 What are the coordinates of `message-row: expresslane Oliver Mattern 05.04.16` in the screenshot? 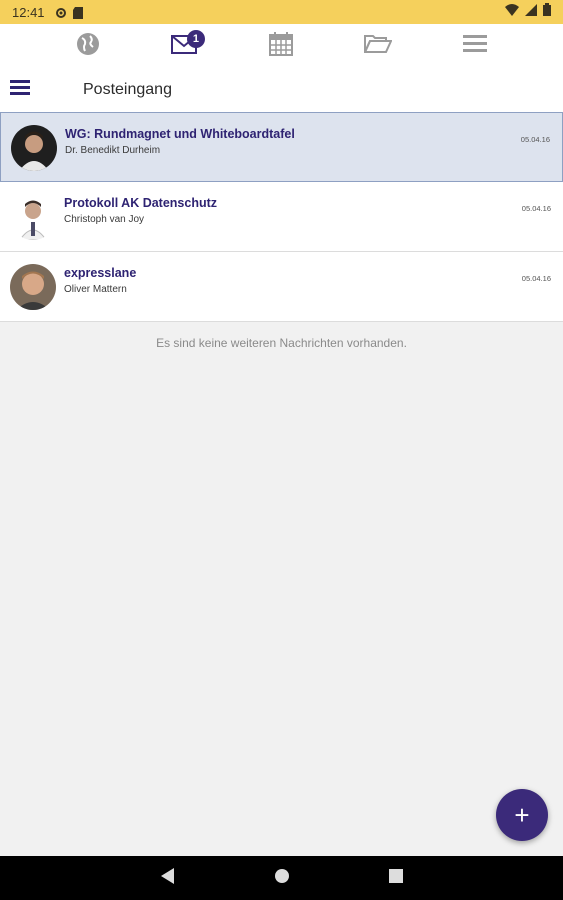 It's located at (281, 287).